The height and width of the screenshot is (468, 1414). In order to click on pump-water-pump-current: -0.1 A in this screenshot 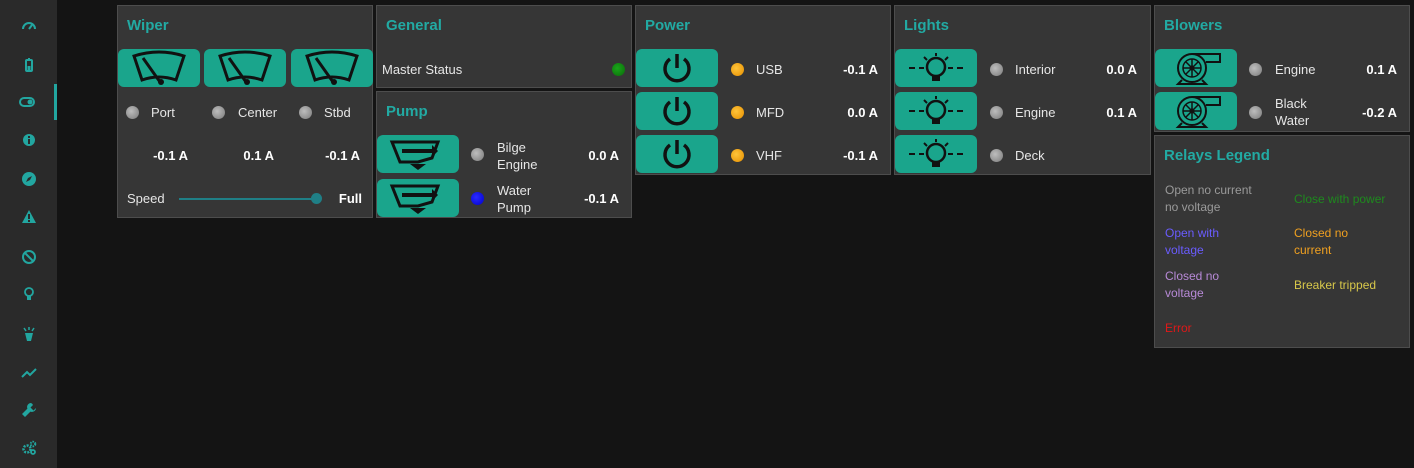, I will do `click(601, 198)`.